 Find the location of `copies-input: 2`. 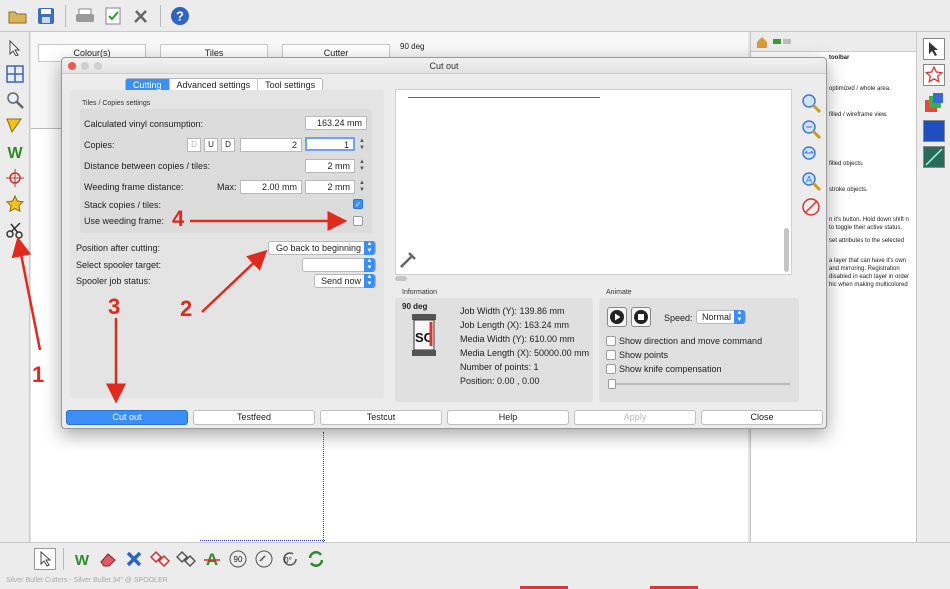

copies-input: 2 is located at coordinates (271, 145).